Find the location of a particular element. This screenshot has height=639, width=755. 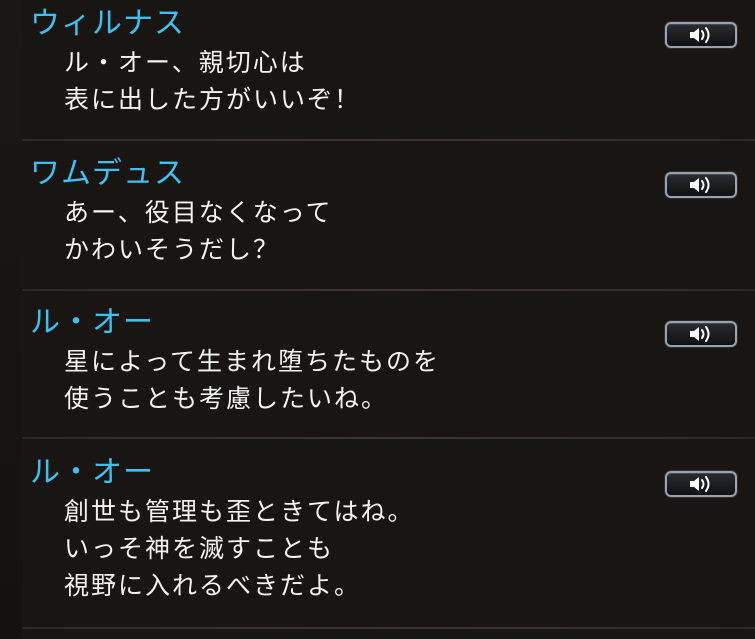

dialogue-line: 創世も管理も歪ときてはね。 is located at coordinates (239, 511).